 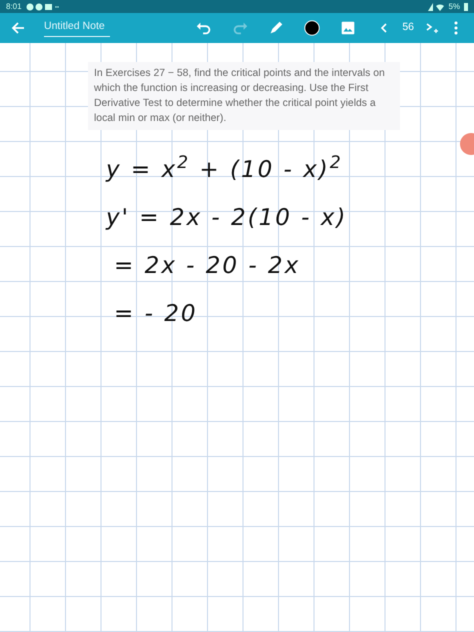 What do you see at coordinates (348, 28) in the screenshot?
I see `image-icon` at bounding box center [348, 28].